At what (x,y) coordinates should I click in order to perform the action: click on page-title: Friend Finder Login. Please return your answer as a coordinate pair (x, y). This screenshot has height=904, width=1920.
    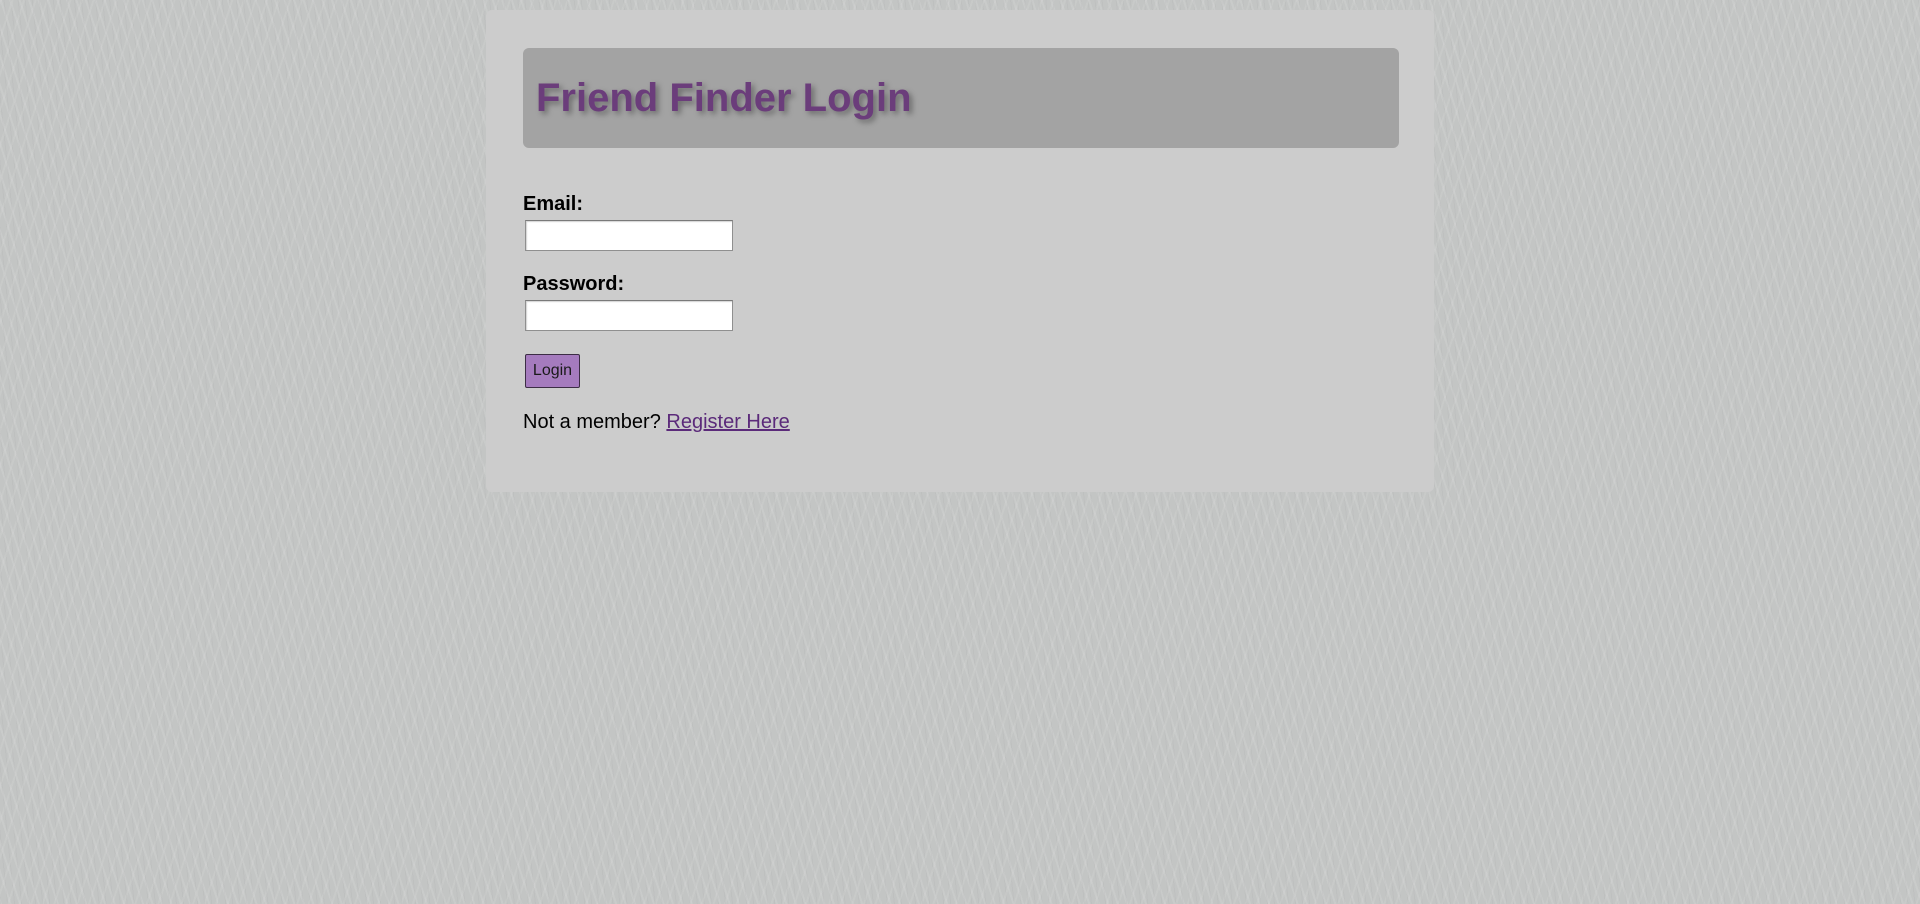
    Looking at the image, I should click on (724, 98).